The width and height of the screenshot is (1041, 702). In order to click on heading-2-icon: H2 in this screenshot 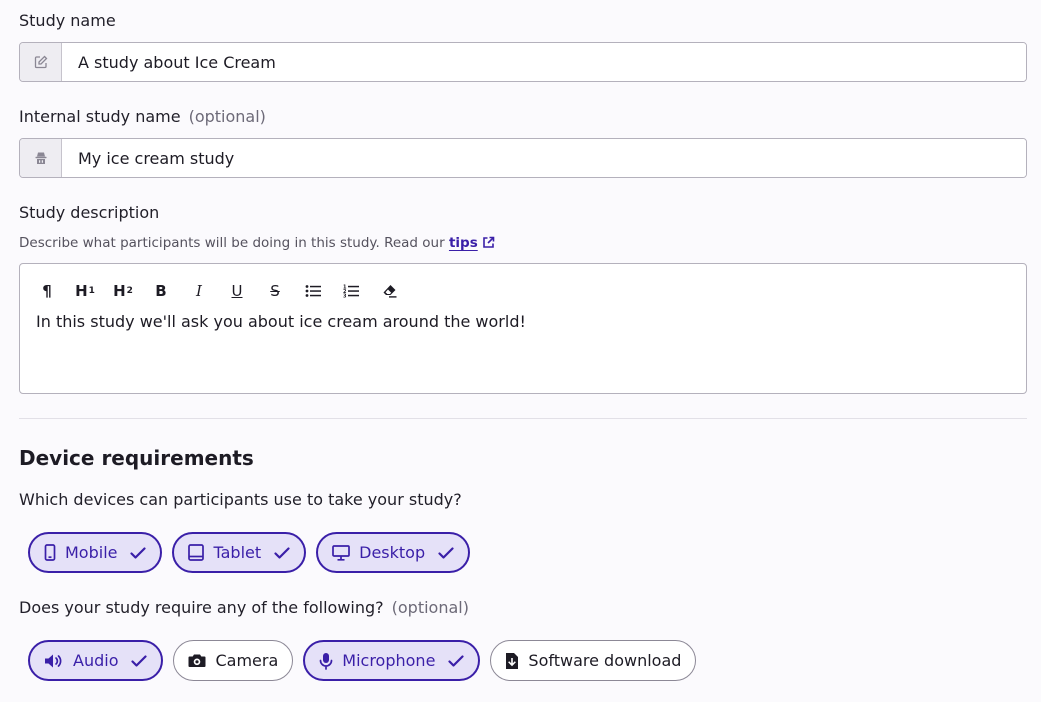, I will do `click(123, 291)`.